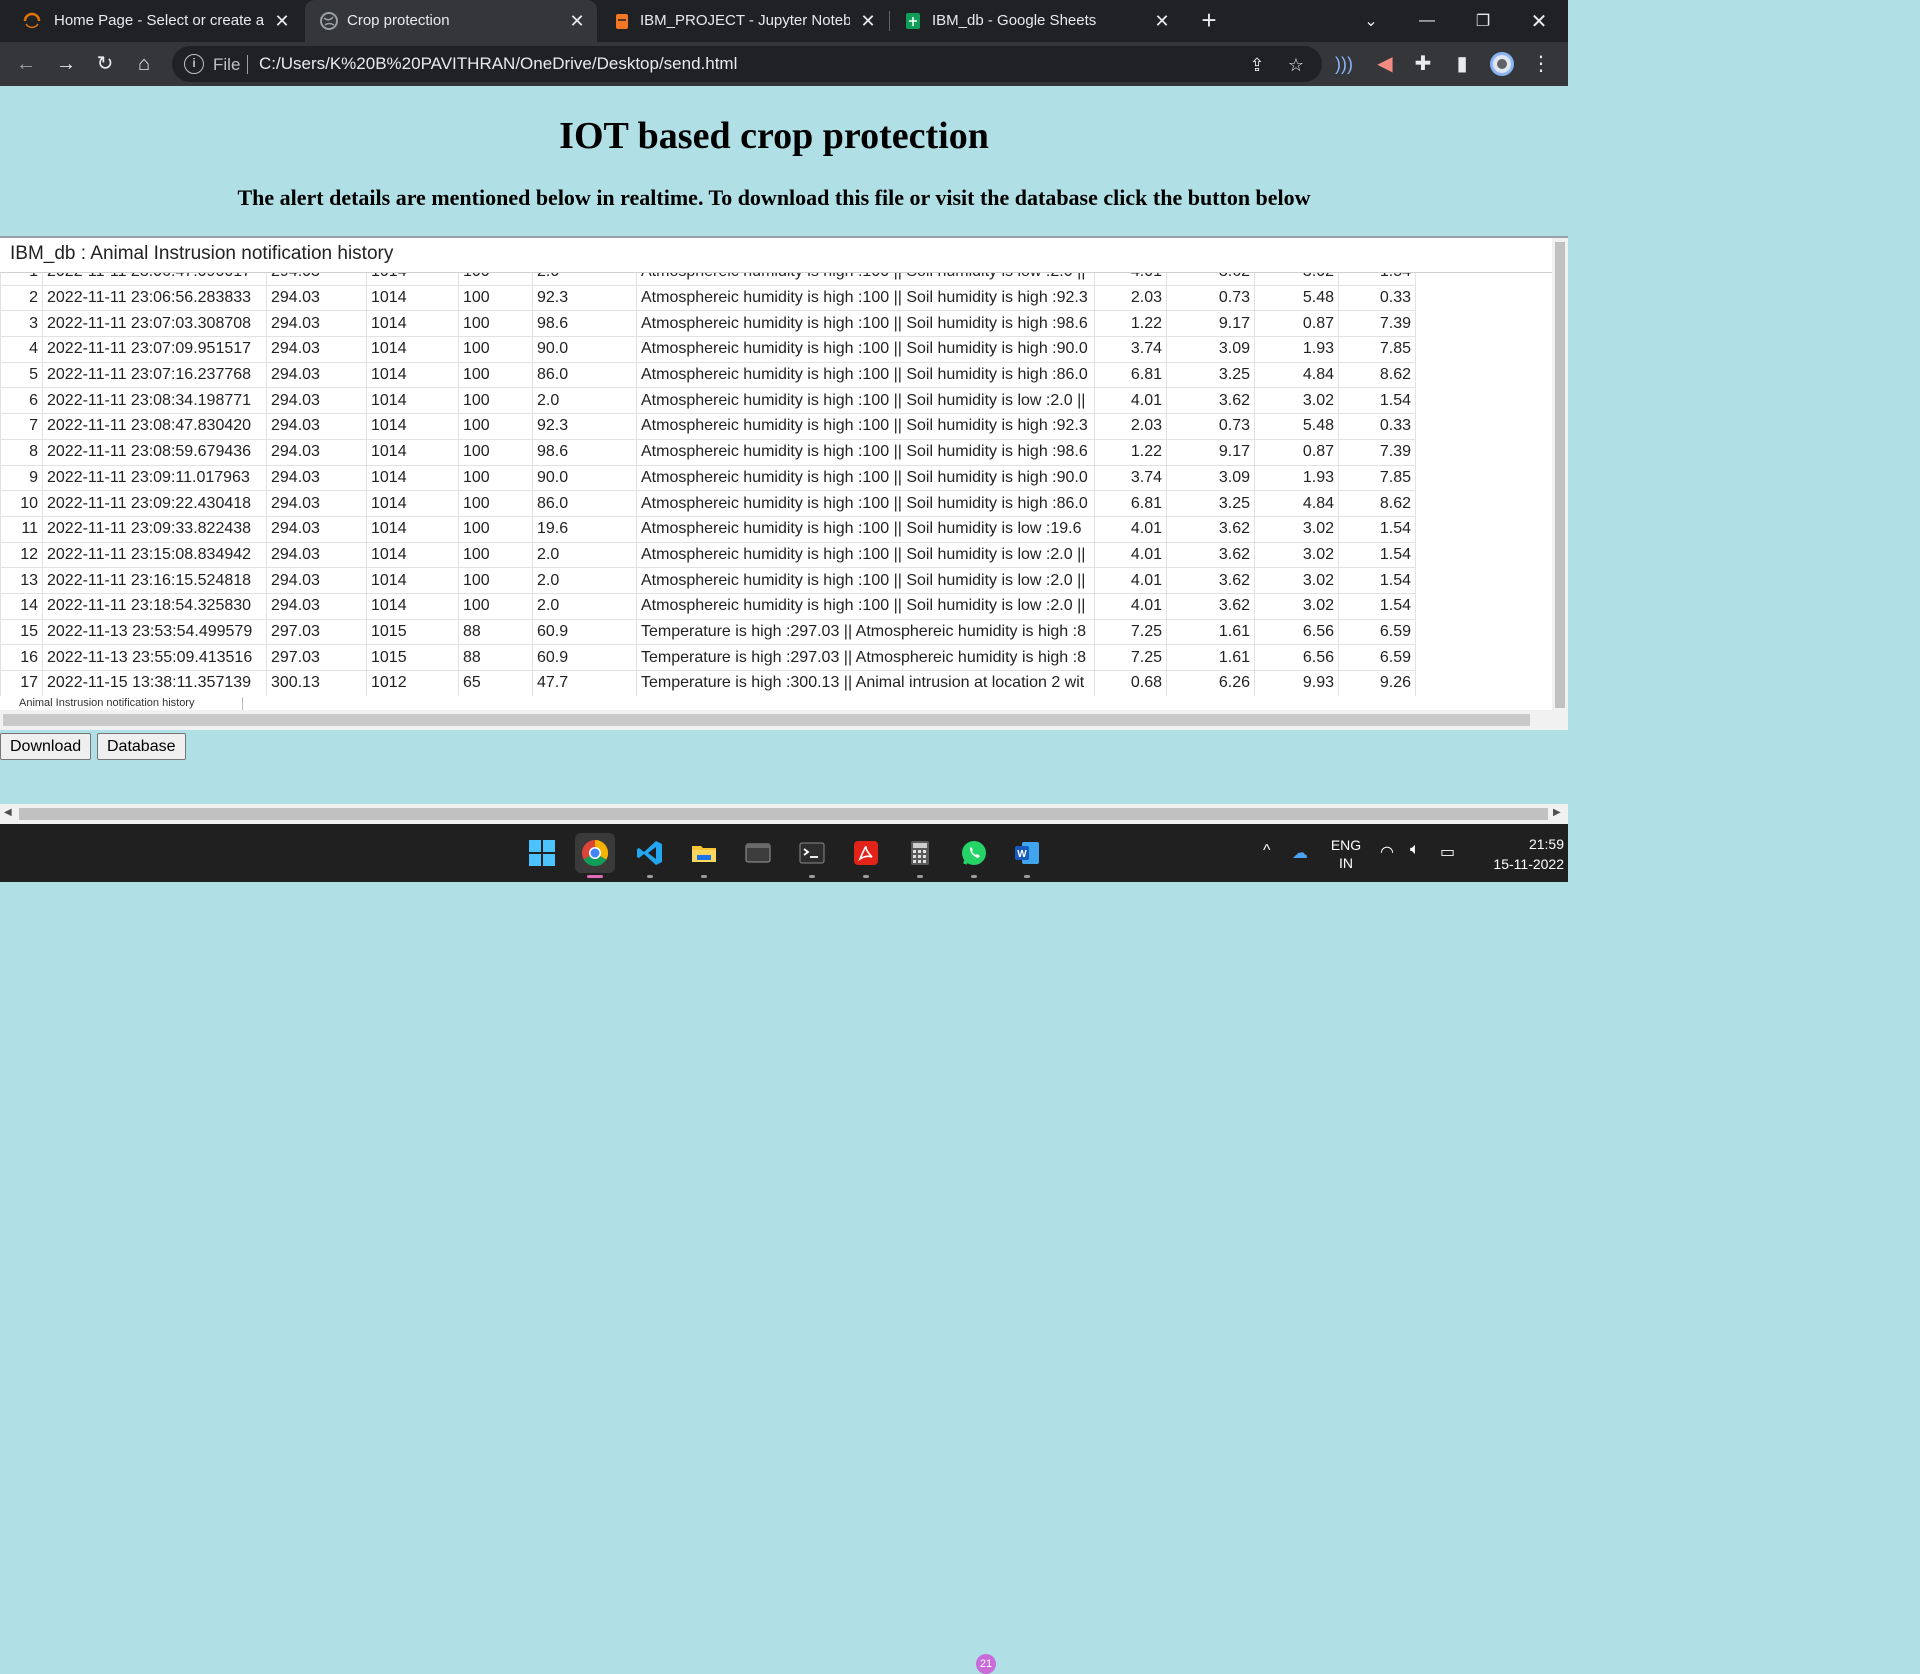 The image size is (1920, 1674). Describe the element at coordinates (1027, 853) in the screenshot. I see `word-icon: W` at that location.